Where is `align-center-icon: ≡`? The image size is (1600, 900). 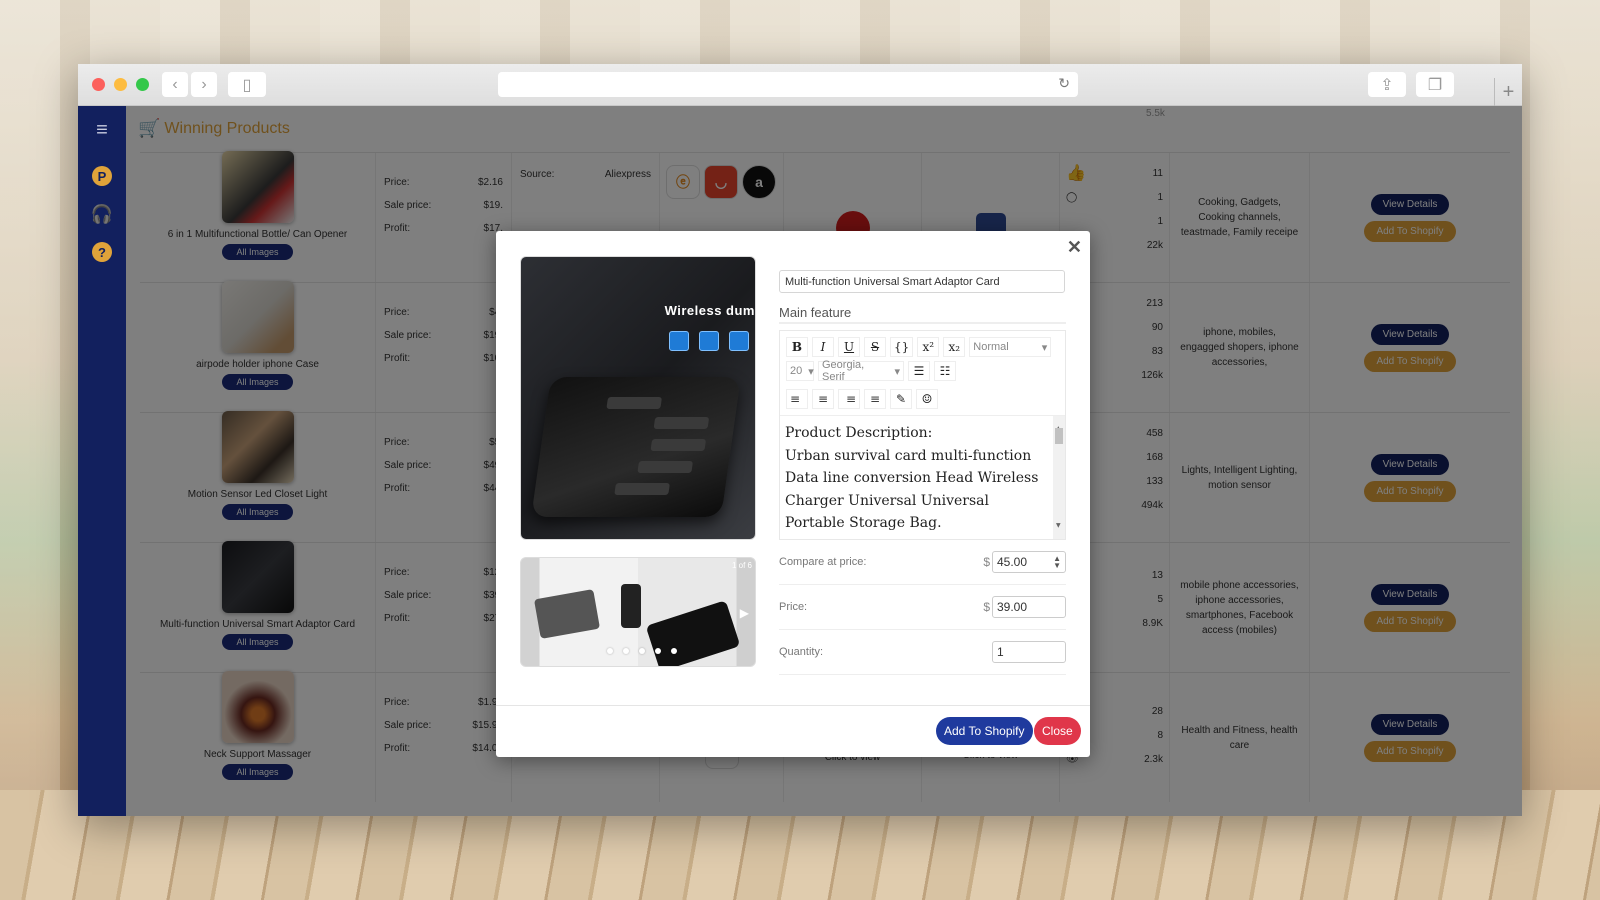
align-center-icon: ≡ is located at coordinates (823, 399).